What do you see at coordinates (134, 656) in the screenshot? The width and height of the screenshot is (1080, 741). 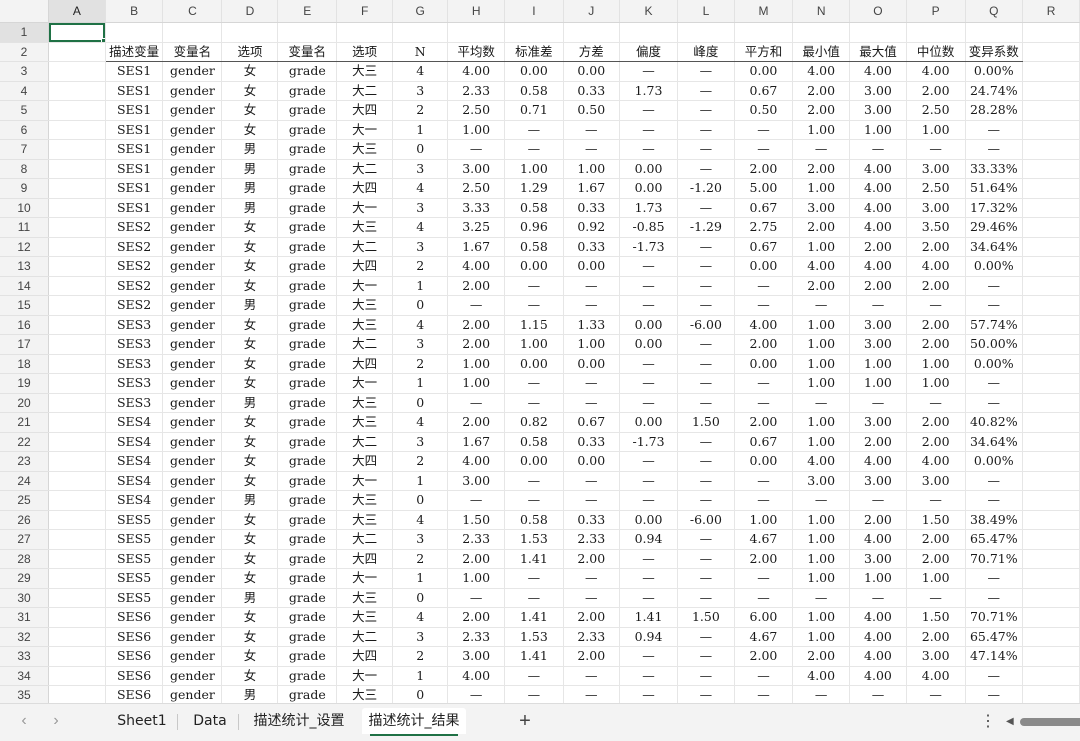 I see `data-cell: SES6` at bounding box center [134, 656].